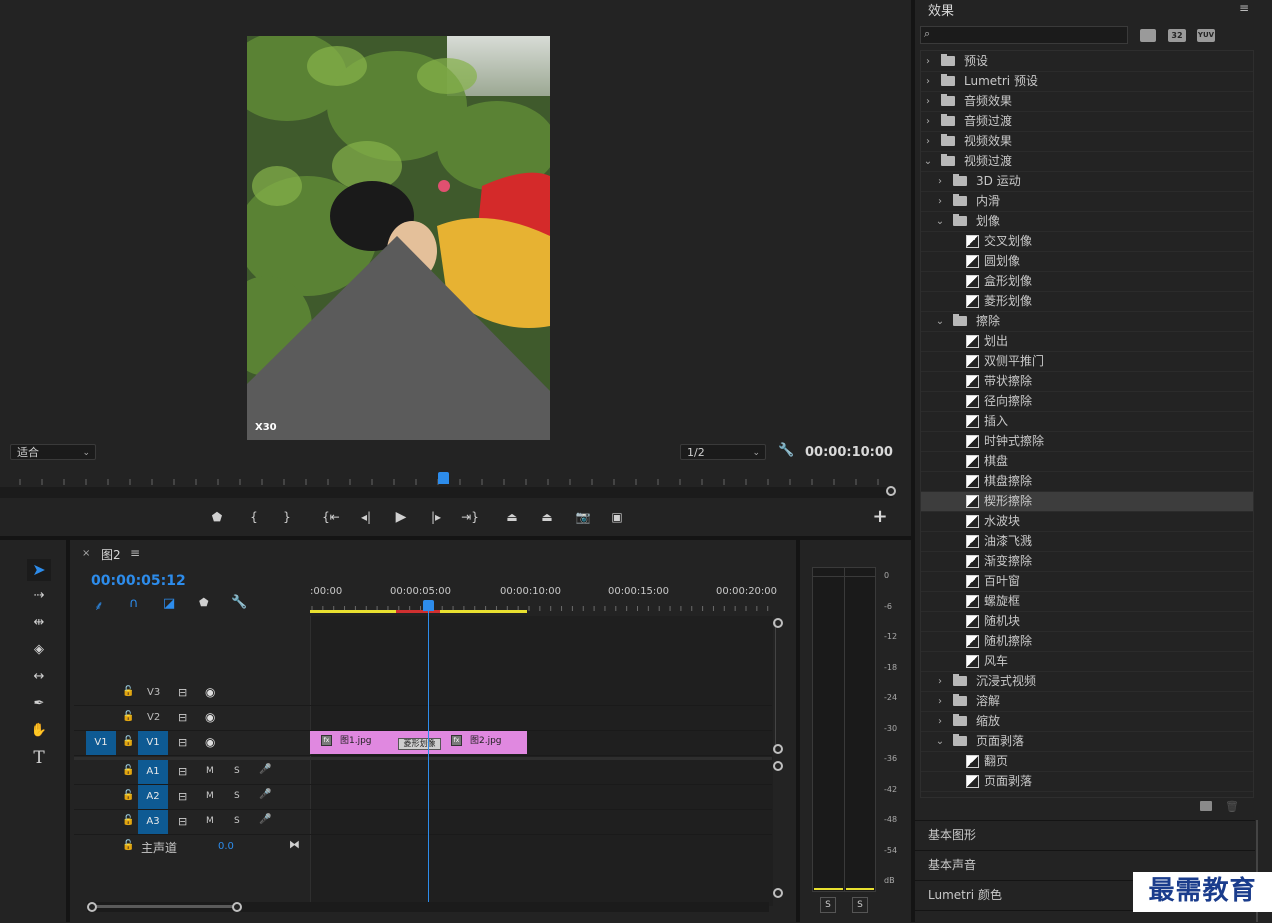  What do you see at coordinates (1087, 62) in the screenshot?
I see `effects-folder-row: › 预设` at bounding box center [1087, 62].